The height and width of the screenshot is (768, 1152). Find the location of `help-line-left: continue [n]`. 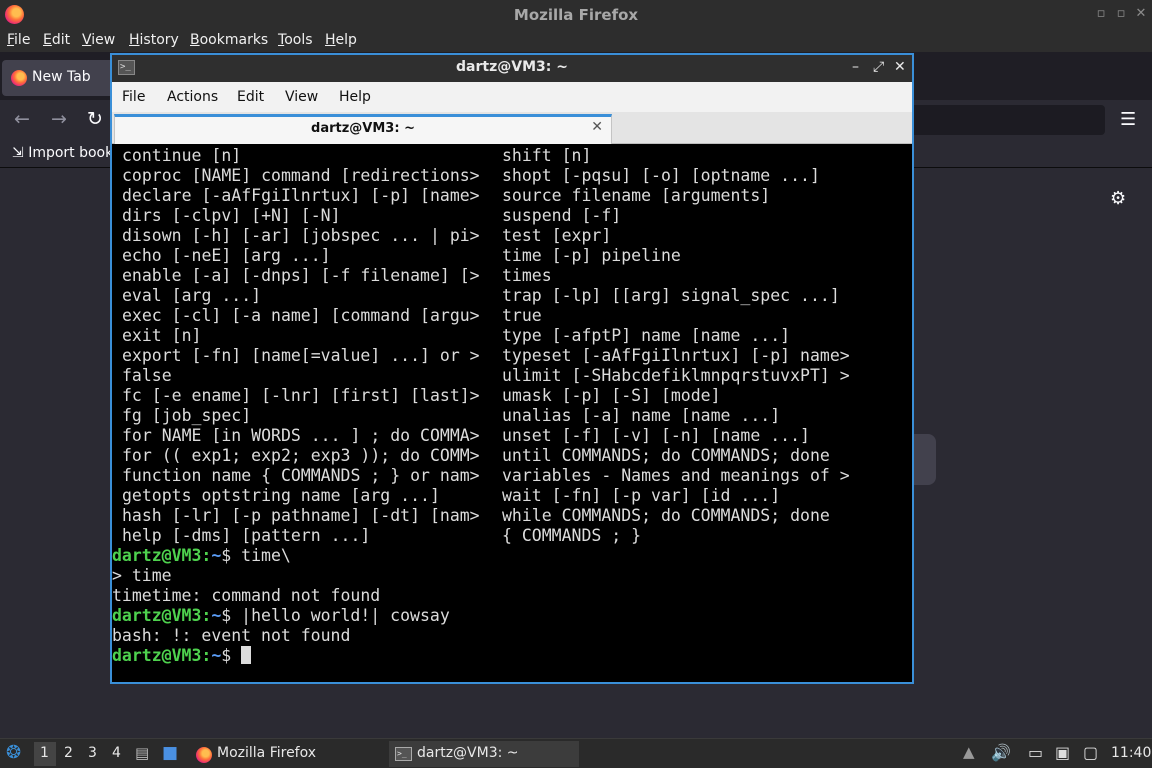

help-line-left: continue [n] is located at coordinates (182, 155).